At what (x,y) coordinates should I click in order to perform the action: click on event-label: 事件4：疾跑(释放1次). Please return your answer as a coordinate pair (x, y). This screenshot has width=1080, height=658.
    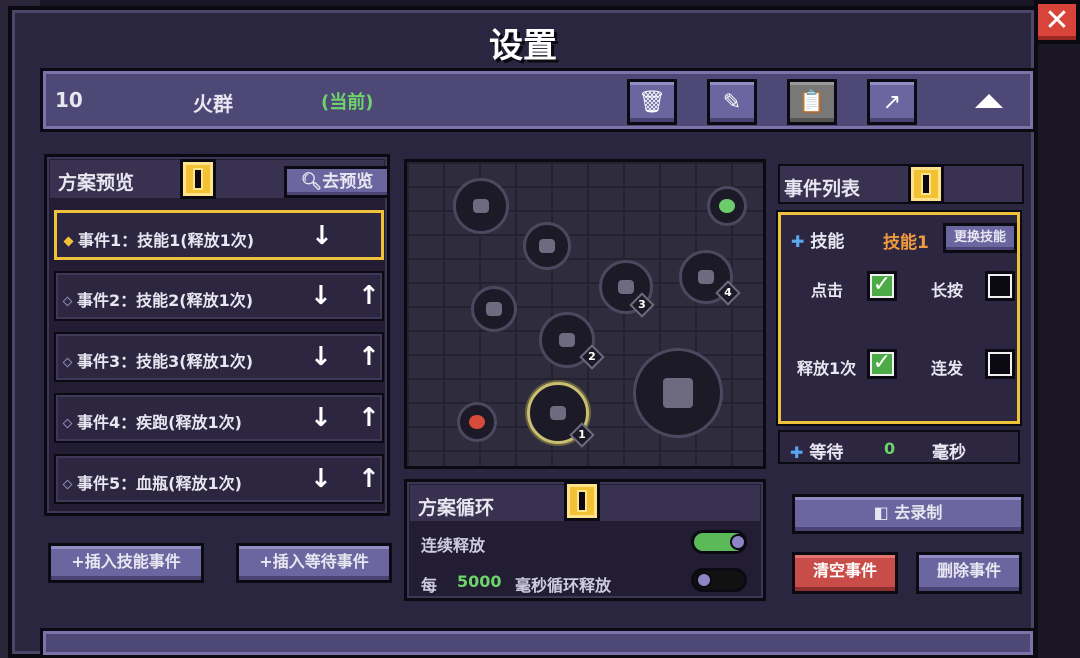
    Looking at the image, I should click on (152, 421).